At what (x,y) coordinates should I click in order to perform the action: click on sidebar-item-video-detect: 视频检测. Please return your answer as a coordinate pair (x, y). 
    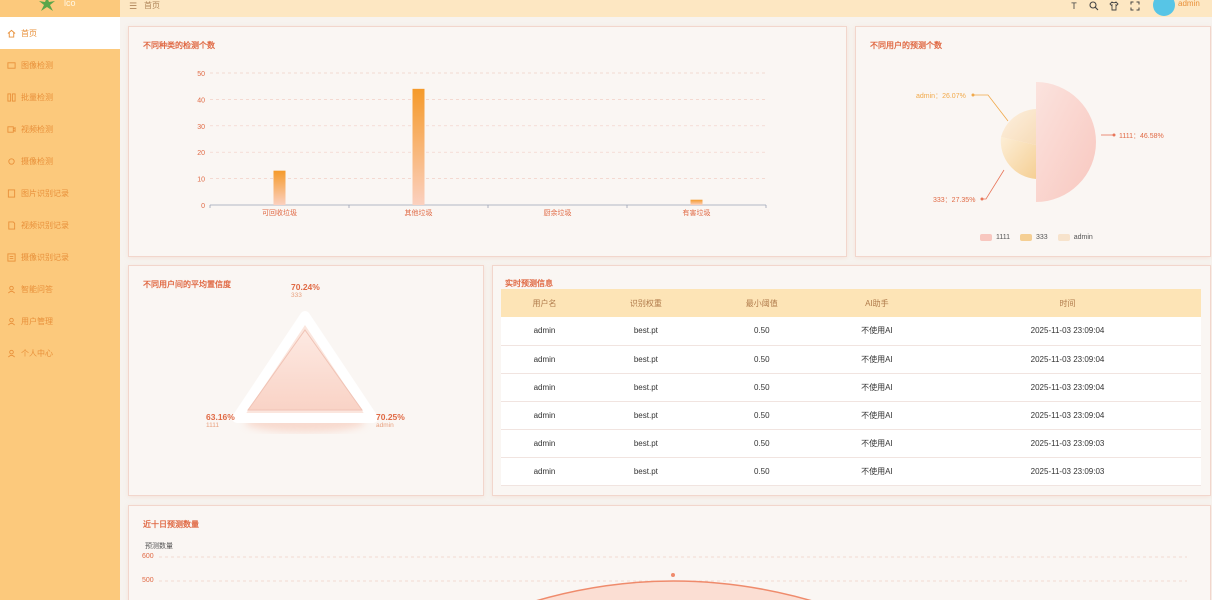
    Looking at the image, I should click on (60, 129).